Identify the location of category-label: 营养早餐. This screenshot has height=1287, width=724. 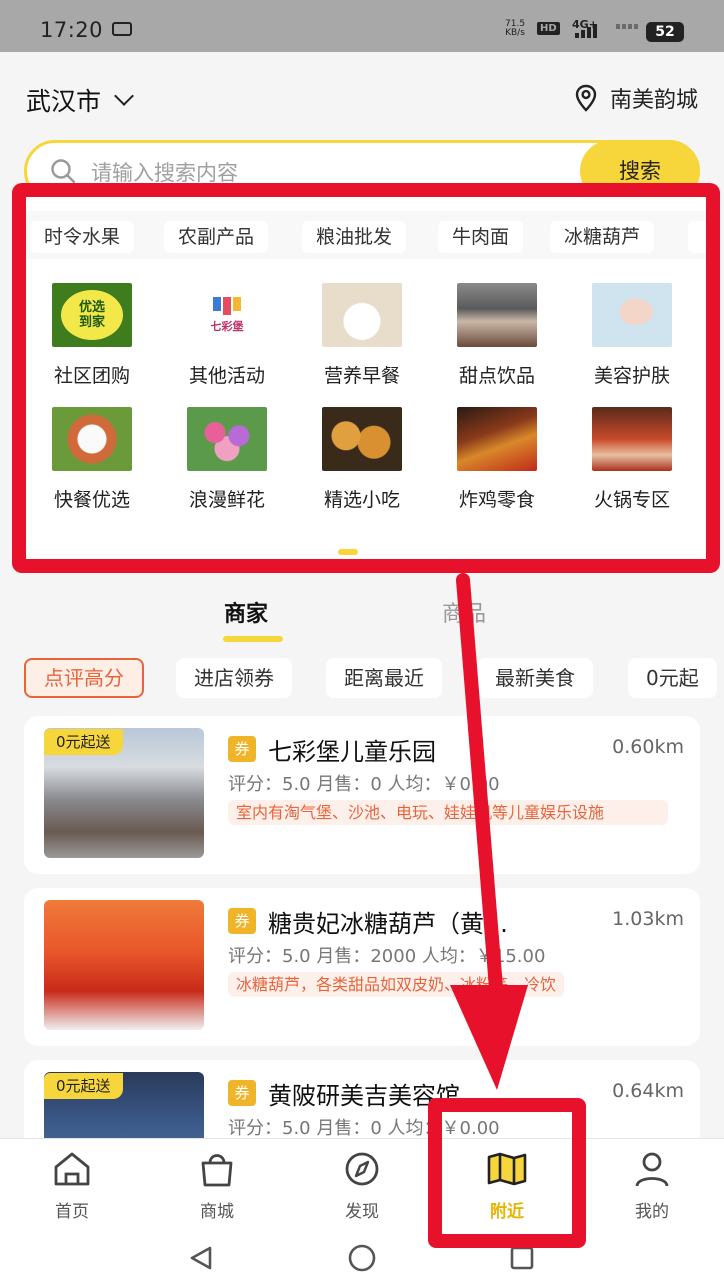
(361, 376).